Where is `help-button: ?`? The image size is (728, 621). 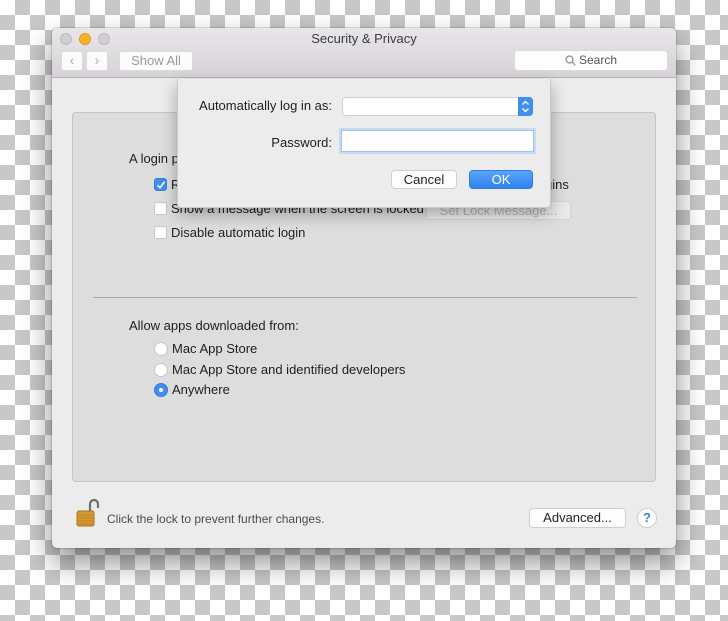 help-button: ? is located at coordinates (647, 518).